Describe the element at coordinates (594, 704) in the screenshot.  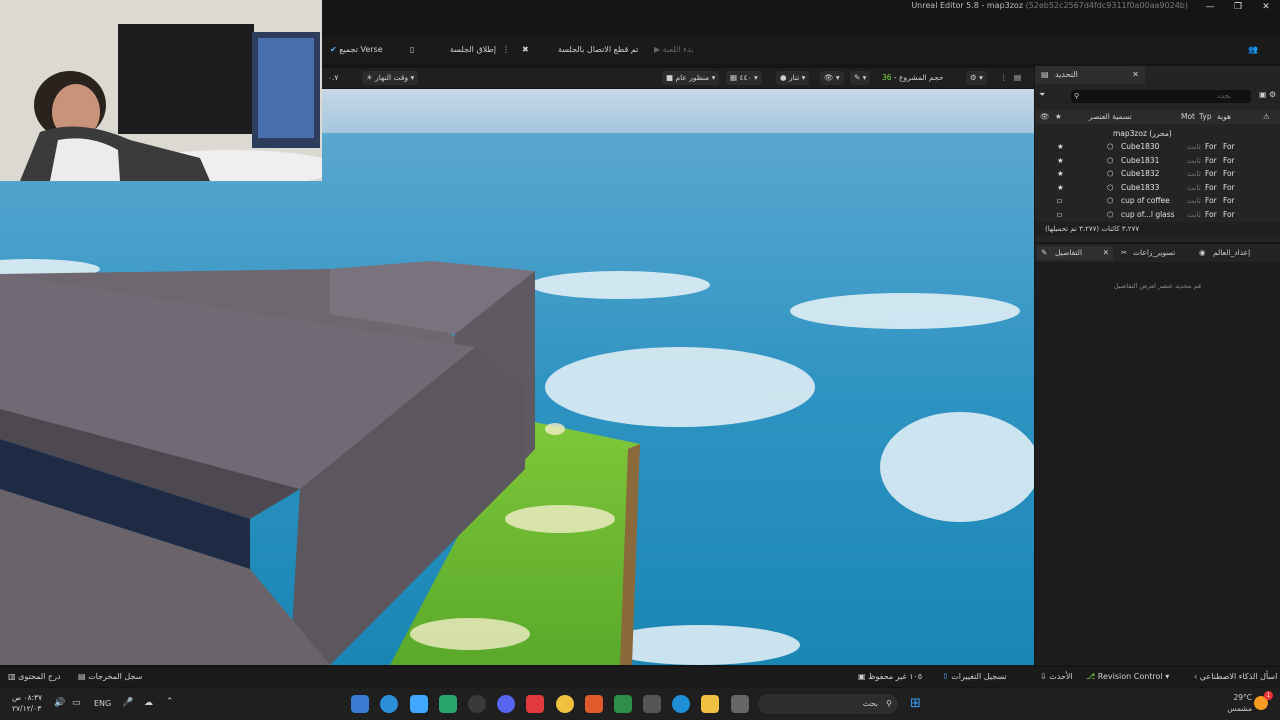
I see `brave-icon` at that location.